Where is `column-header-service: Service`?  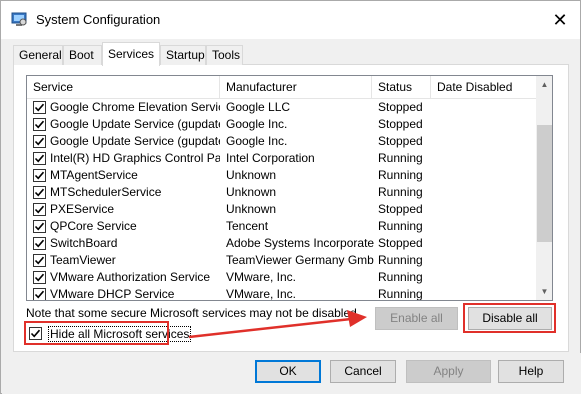 column-header-service: Service is located at coordinates (123, 87).